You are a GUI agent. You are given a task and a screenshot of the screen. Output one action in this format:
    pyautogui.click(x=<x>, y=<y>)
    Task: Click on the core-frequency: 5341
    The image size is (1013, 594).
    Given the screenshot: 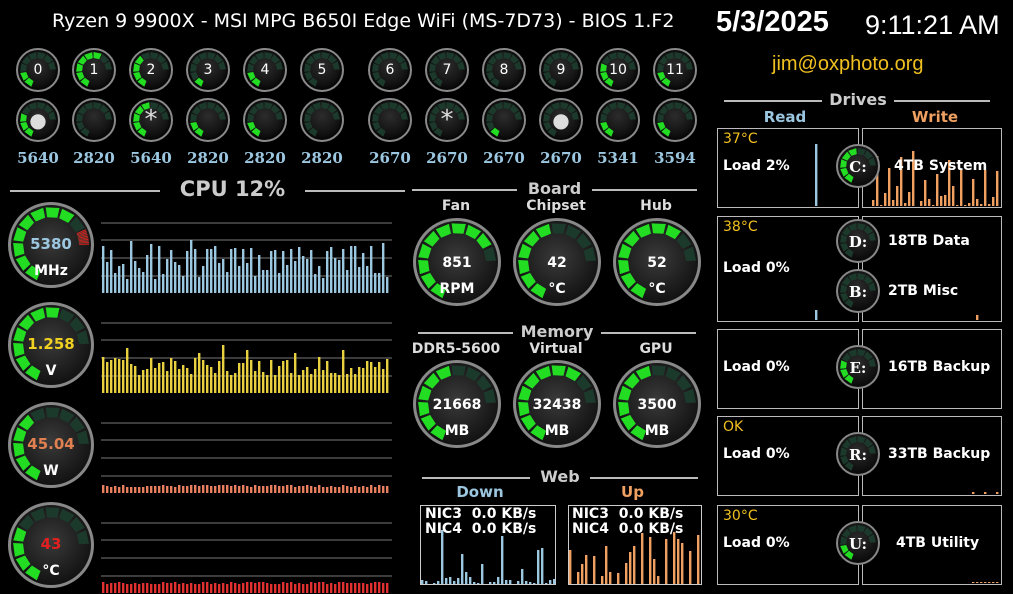 What is the action you would take?
    pyautogui.click(x=618, y=158)
    